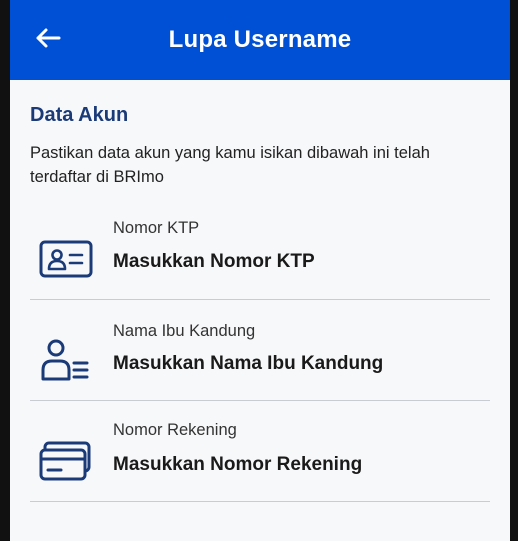  I want to click on account-number-input: Masukkan Nomor Rekening, so click(301, 465).